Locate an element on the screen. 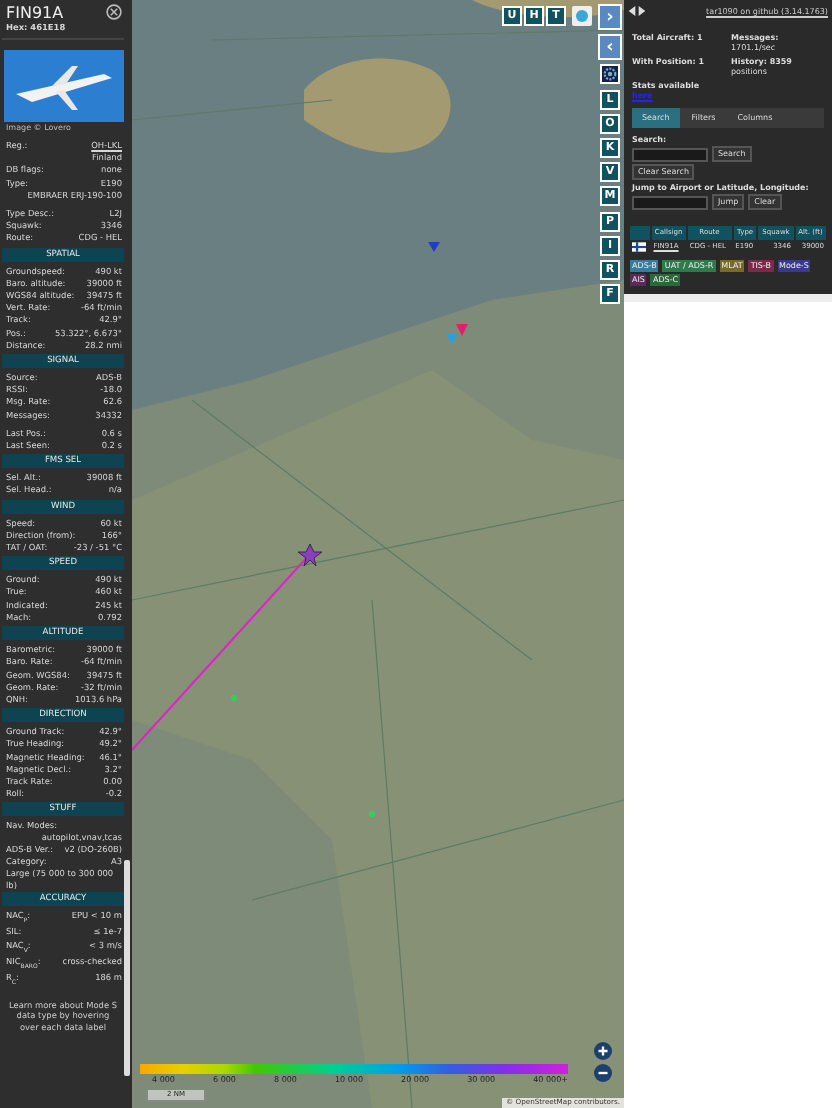 This screenshot has width=832, height=1108. scrollbar-thumb is located at coordinates (127, 968).